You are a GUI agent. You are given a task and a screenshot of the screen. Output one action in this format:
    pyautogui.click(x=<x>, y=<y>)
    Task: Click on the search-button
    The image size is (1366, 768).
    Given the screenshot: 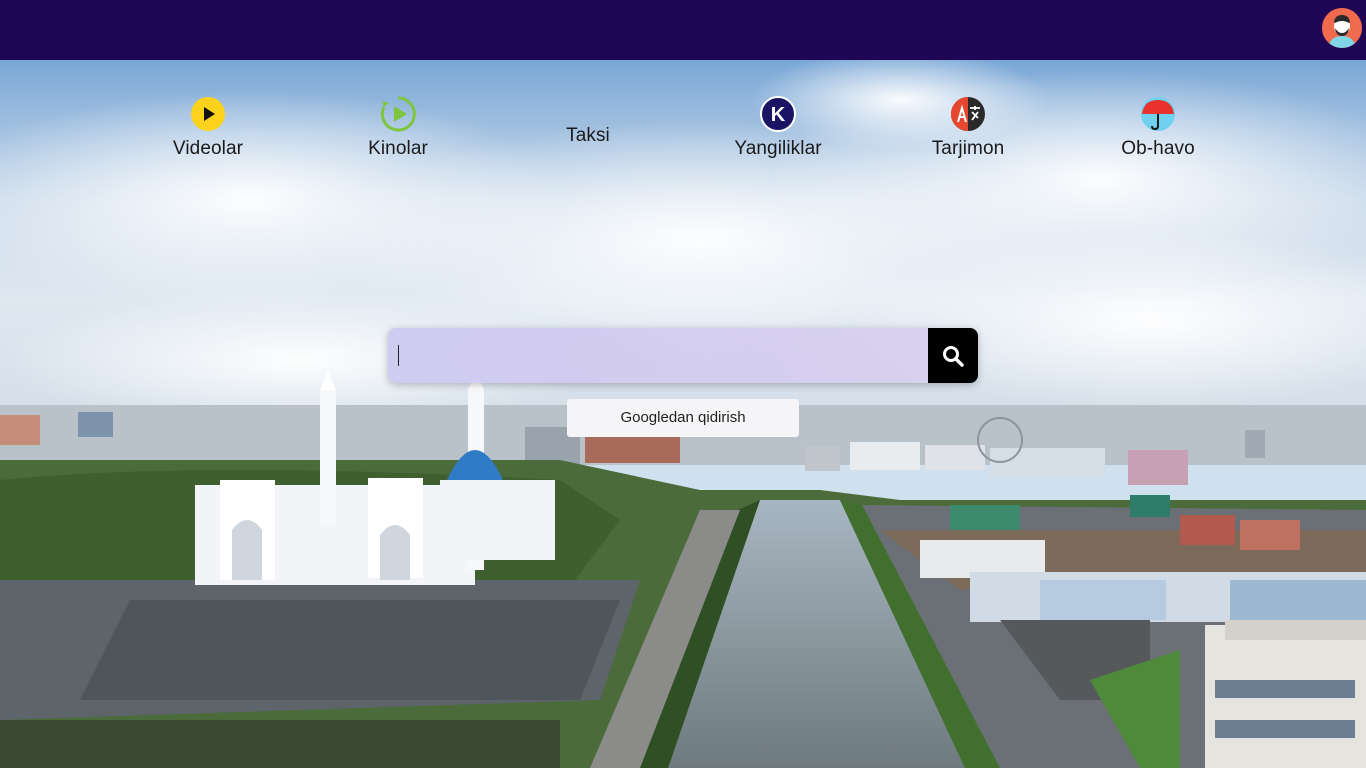 What is the action you would take?
    pyautogui.click(x=953, y=355)
    